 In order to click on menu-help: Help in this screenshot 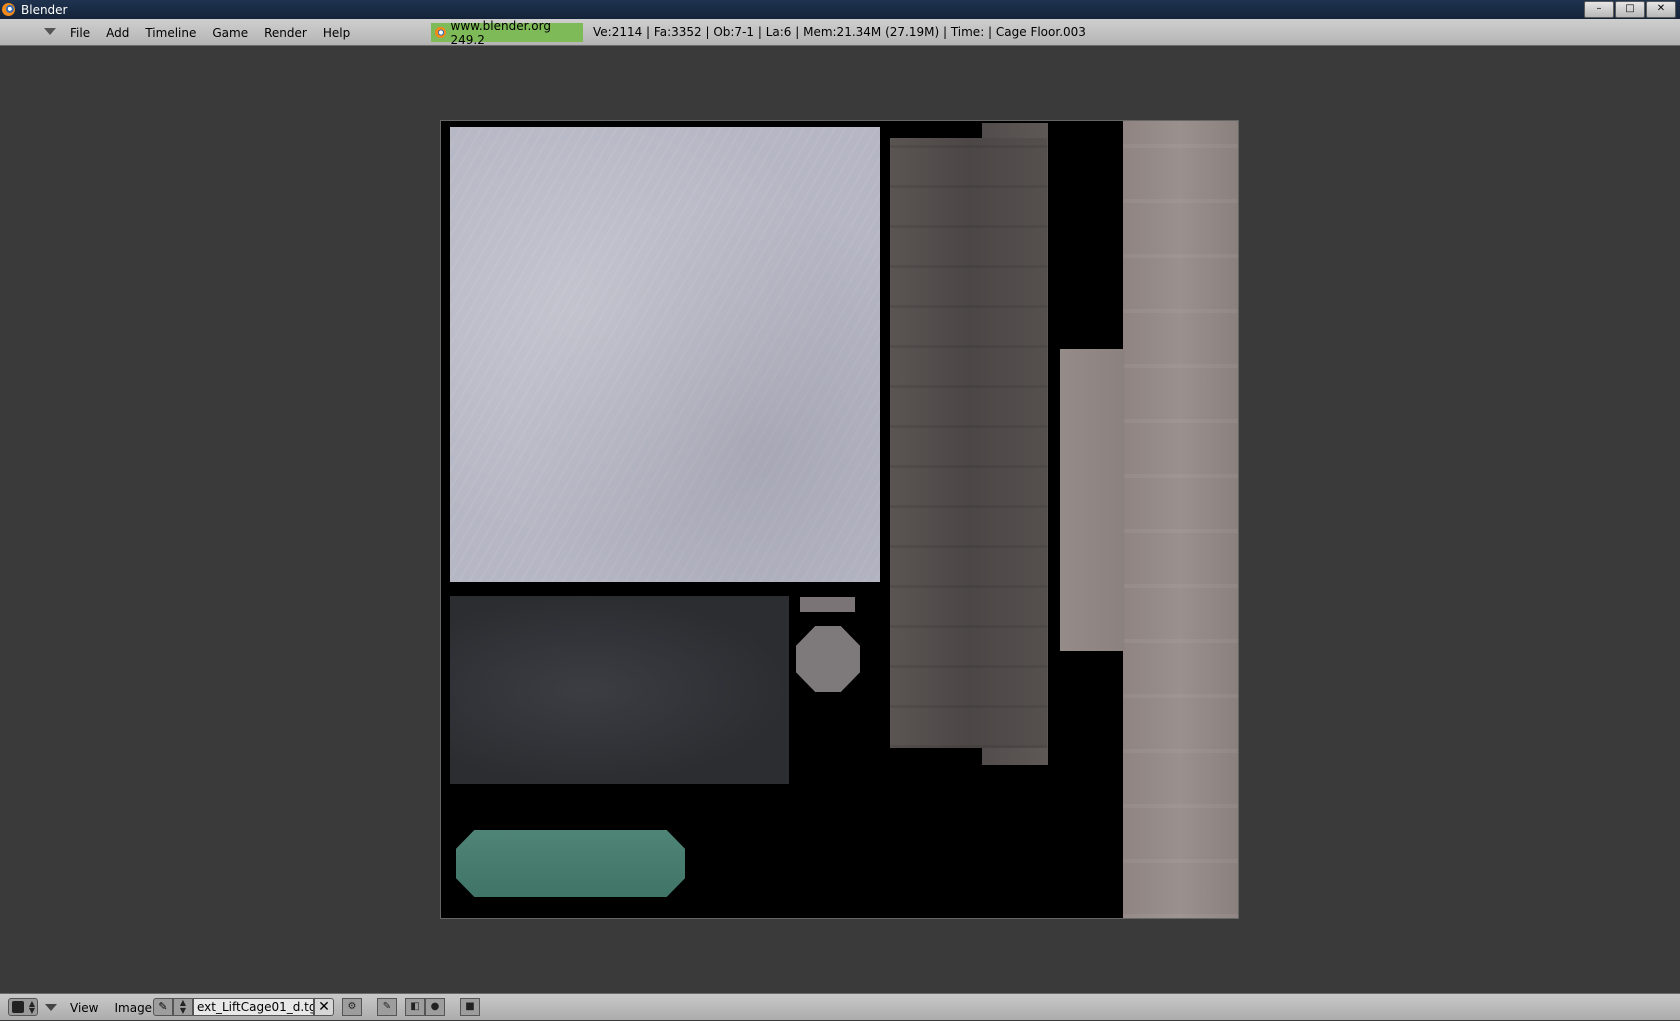, I will do `click(336, 33)`.